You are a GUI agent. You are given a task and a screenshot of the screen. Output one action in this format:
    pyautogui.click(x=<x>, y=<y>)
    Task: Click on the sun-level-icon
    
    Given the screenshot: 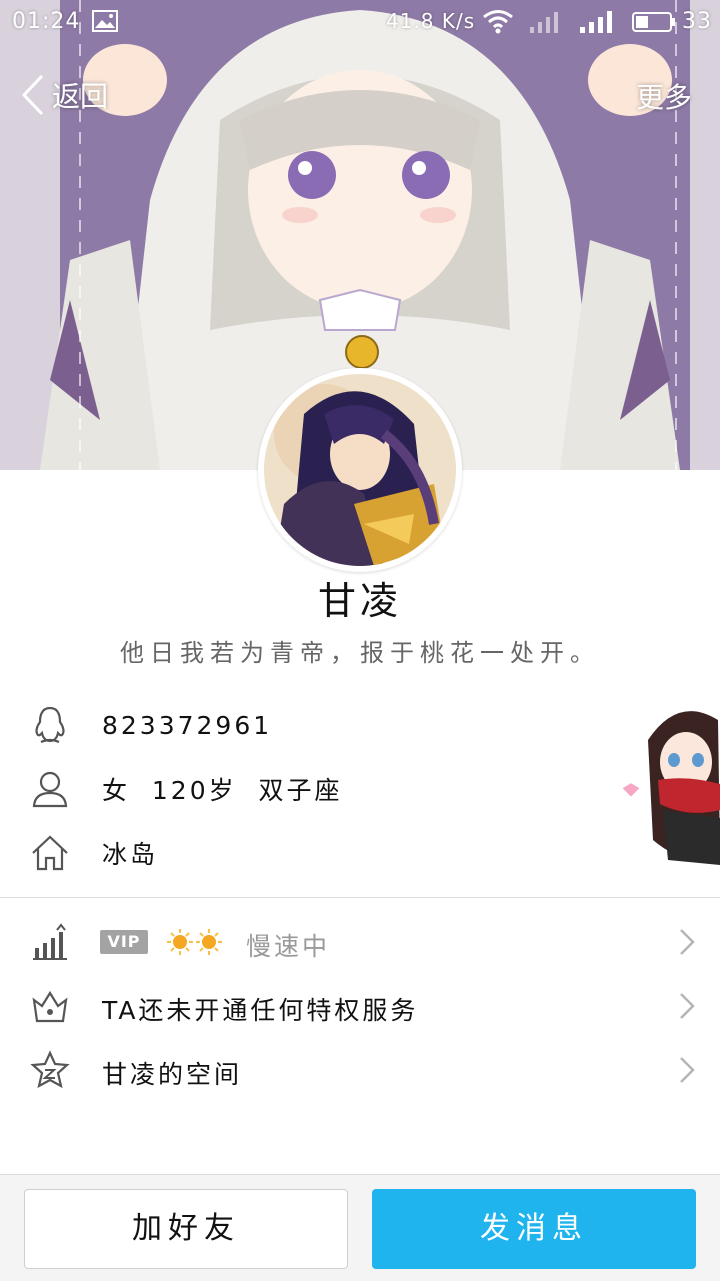 What is the action you would take?
    pyautogui.click(x=194, y=942)
    